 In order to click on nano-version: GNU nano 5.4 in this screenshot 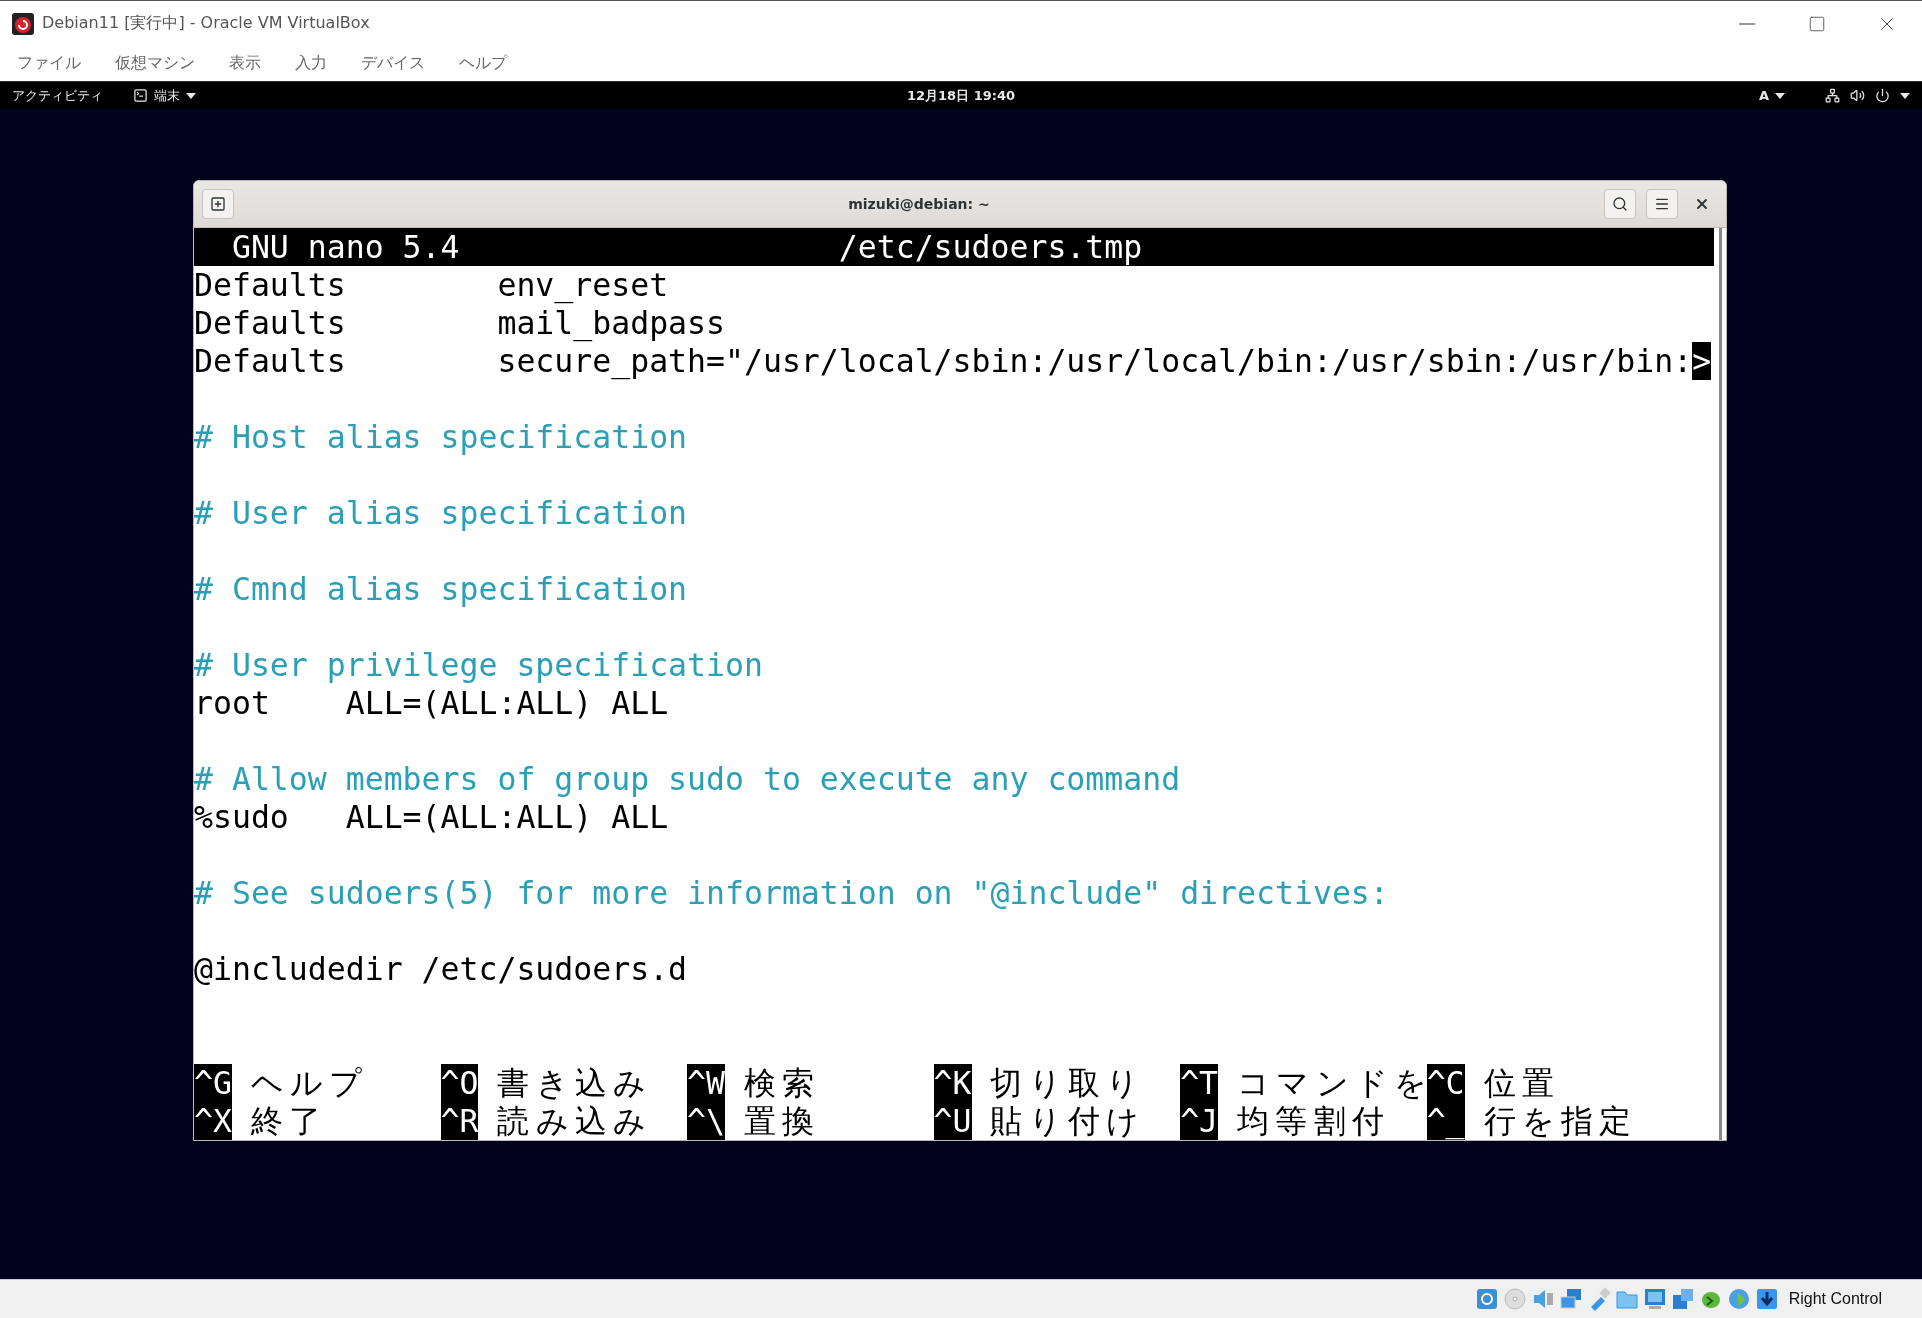, I will do `click(345, 247)`.